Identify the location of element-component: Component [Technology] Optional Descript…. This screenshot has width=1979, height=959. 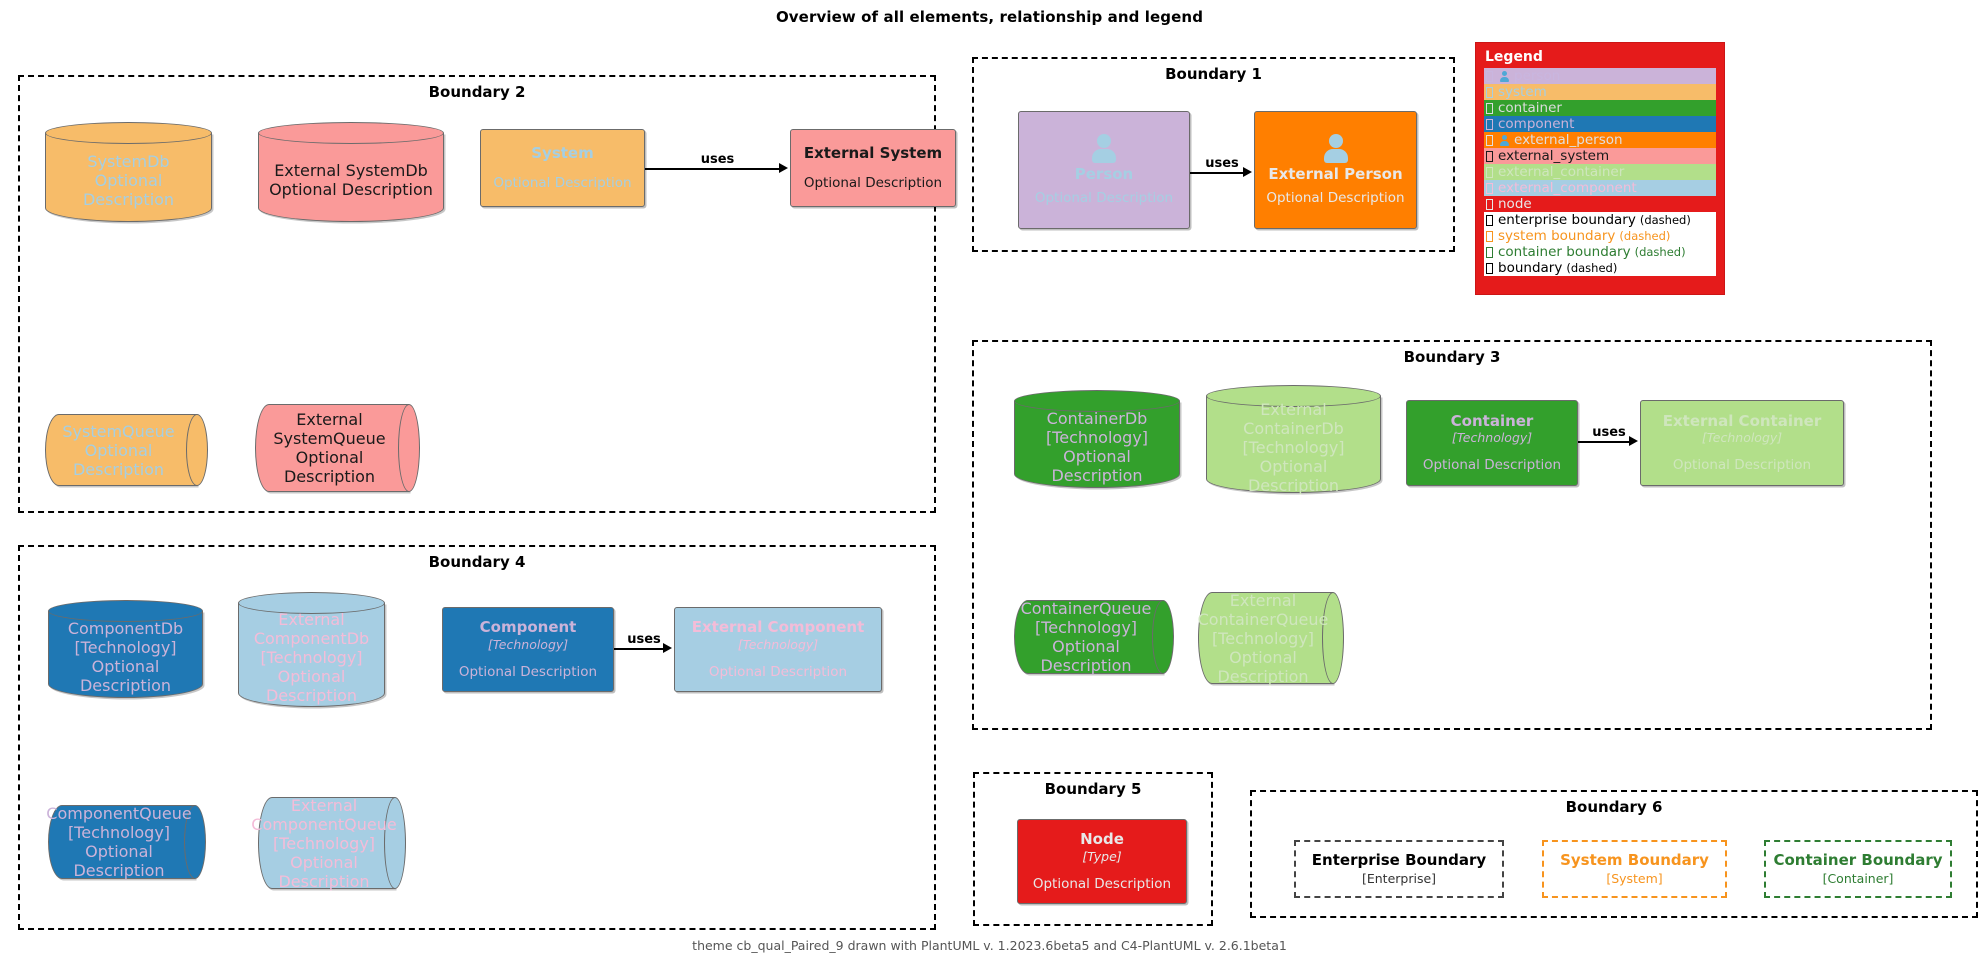
(528, 649).